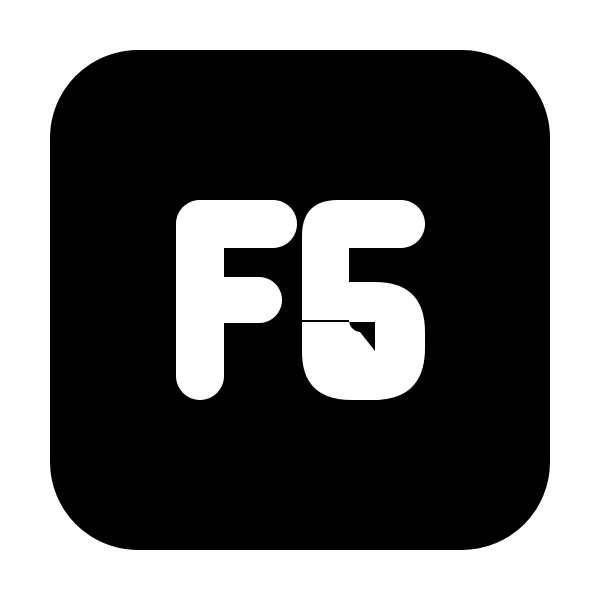 The width and height of the screenshot is (600, 600). Describe the element at coordinates (236, 224) in the screenshot. I see `letter-f-top-bar` at that location.